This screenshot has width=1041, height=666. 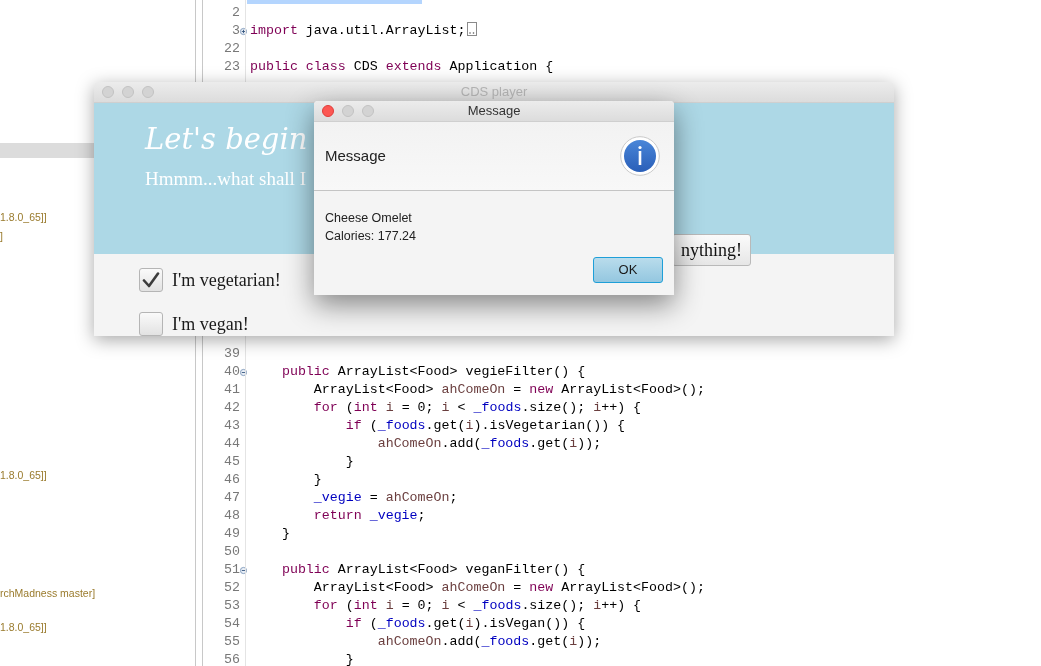 What do you see at coordinates (231, 390) in the screenshot?
I see `line-number: 41` at bounding box center [231, 390].